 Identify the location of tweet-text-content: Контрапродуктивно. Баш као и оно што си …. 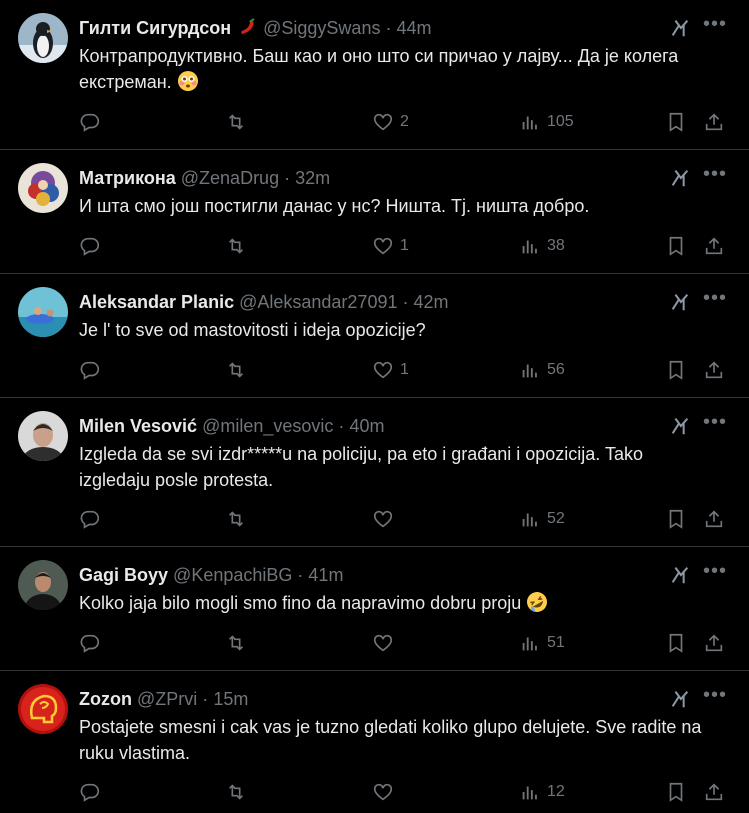
(379, 69).